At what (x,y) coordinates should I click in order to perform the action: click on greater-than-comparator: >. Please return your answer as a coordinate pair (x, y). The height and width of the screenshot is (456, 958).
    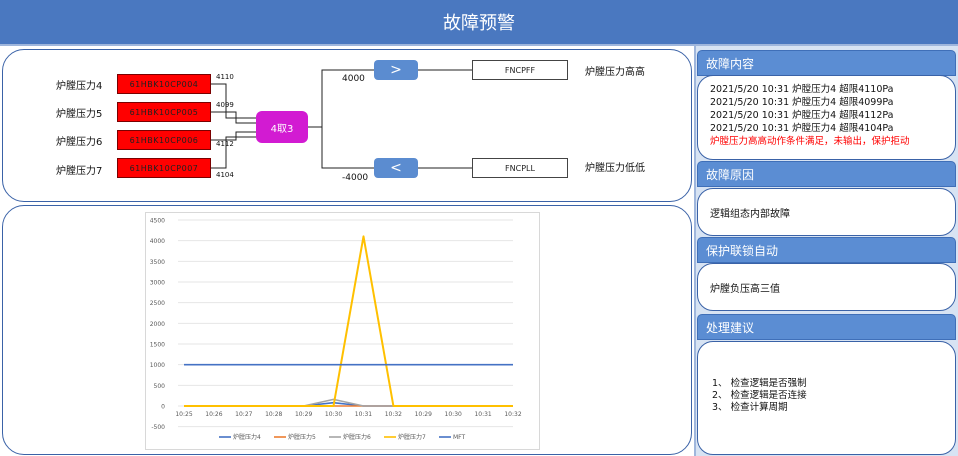
    Looking at the image, I should click on (396, 70).